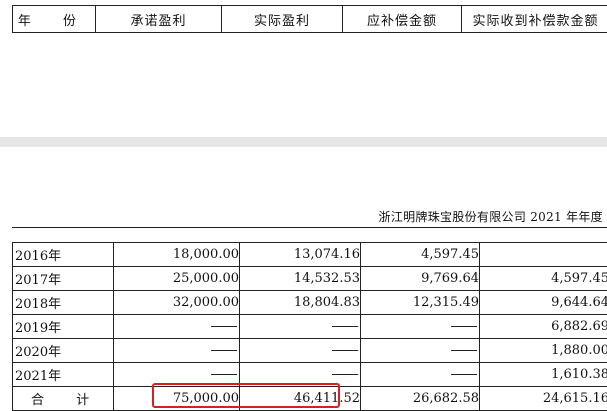 This screenshot has width=607, height=411. I want to click on table-row: 2019年——————6,882.69, so click(309, 326).